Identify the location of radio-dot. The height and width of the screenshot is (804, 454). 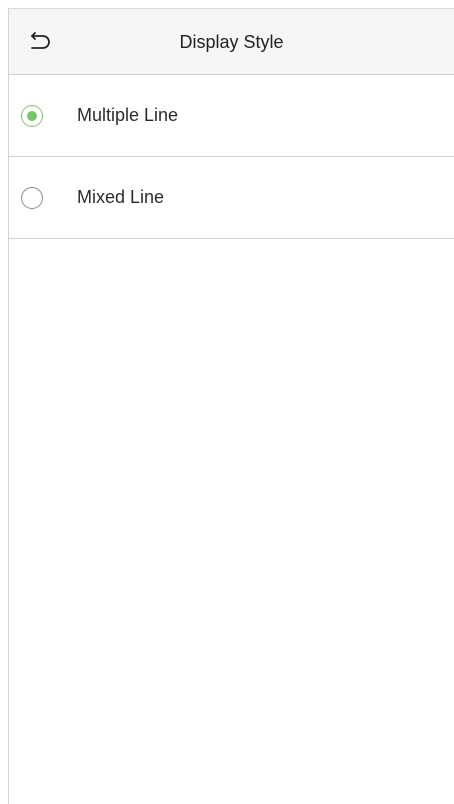
(32, 115).